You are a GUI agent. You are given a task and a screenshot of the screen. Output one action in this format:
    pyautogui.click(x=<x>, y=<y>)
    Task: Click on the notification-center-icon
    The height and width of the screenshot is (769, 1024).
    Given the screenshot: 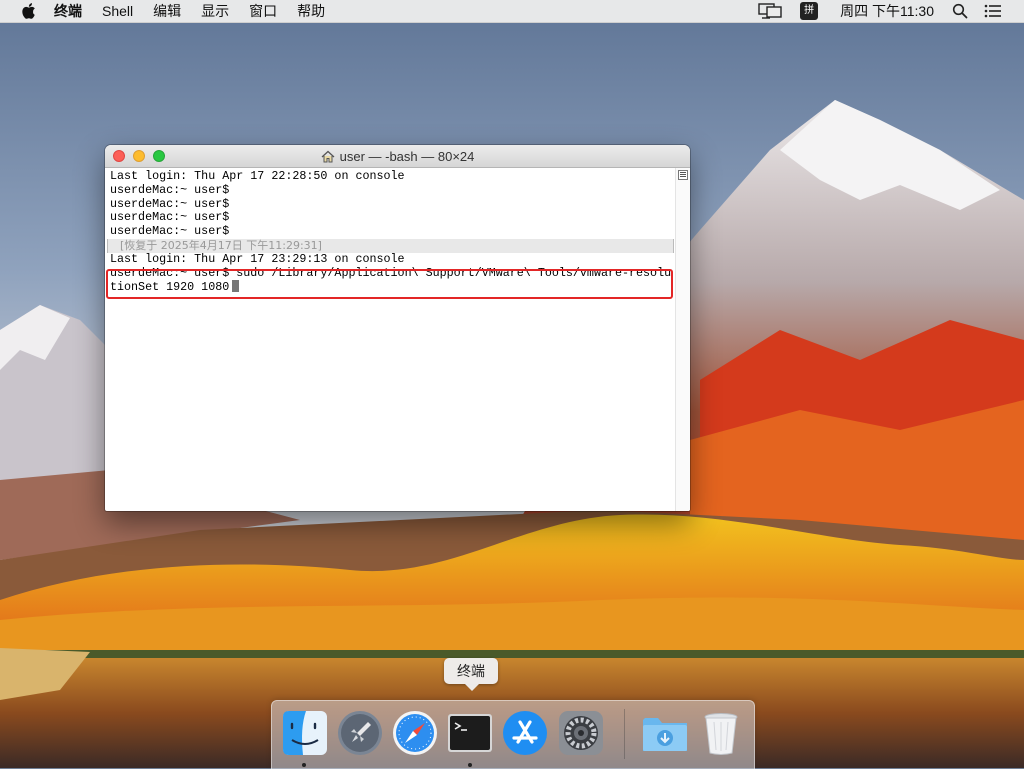 What is the action you would take?
    pyautogui.click(x=993, y=11)
    